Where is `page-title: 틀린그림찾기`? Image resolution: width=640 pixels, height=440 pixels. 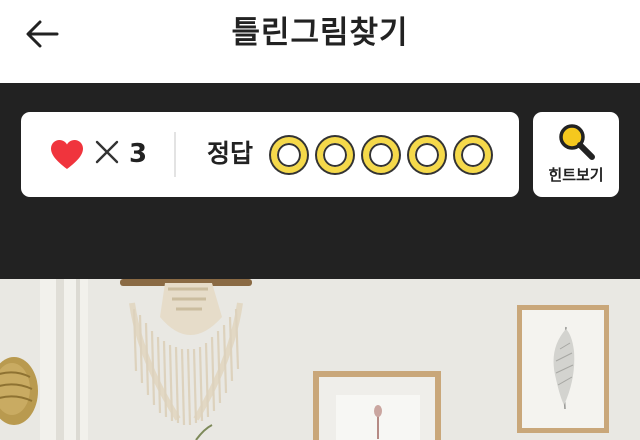
page-title: 틀린그림찾기 is located at coordinates (320, 33).